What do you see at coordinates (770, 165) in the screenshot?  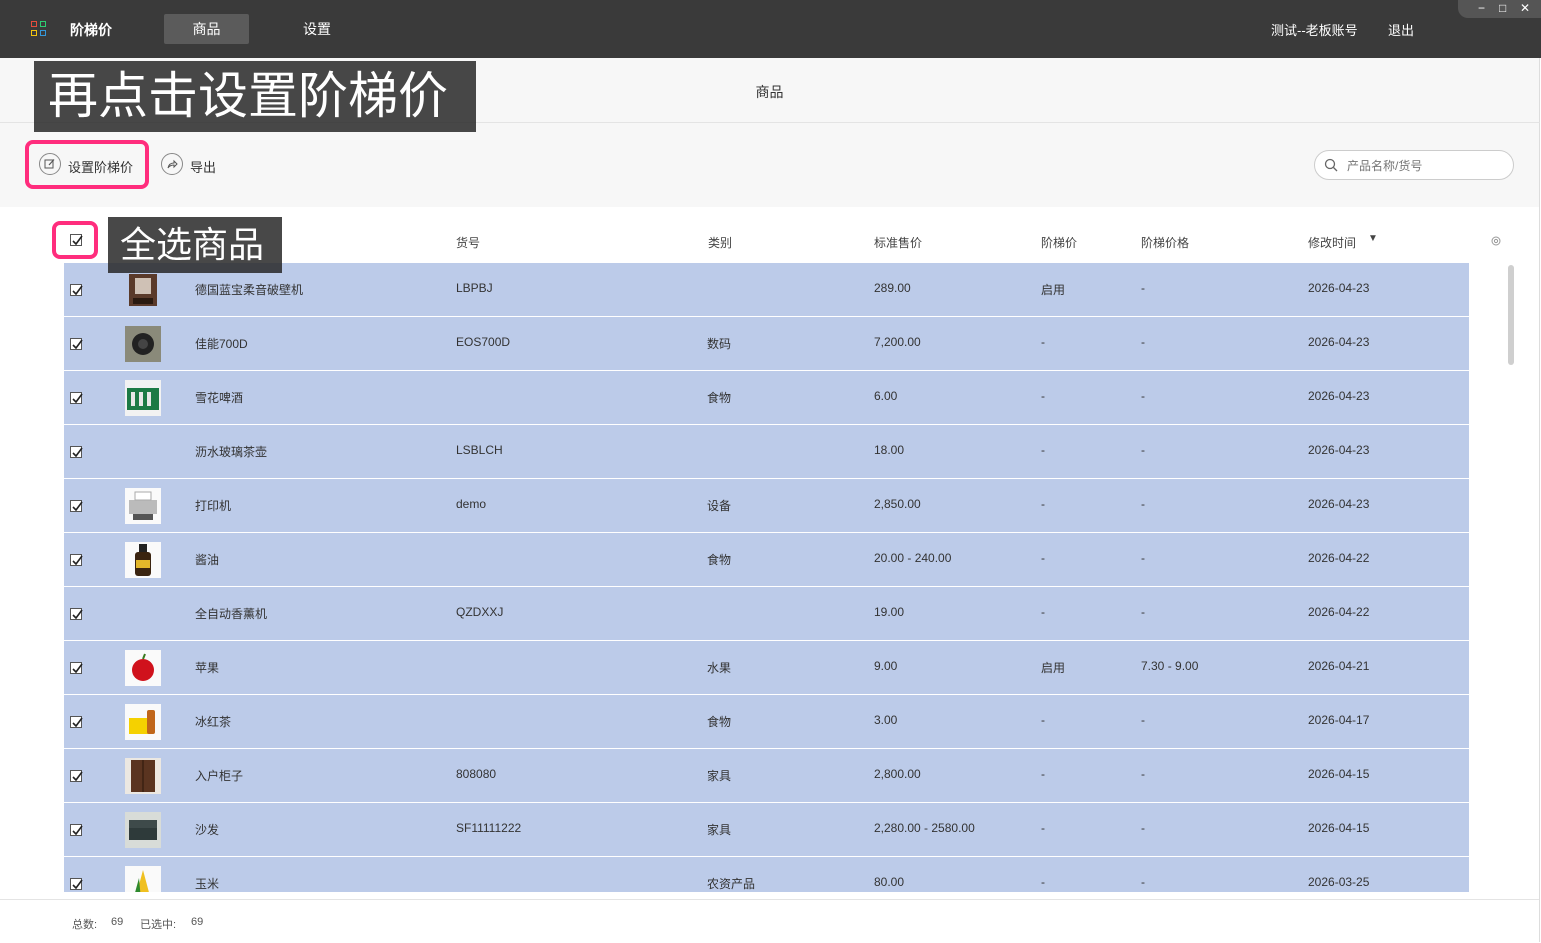 I see `toolbar: 设置阶梯价 导出` at bounding box center [770, 165].